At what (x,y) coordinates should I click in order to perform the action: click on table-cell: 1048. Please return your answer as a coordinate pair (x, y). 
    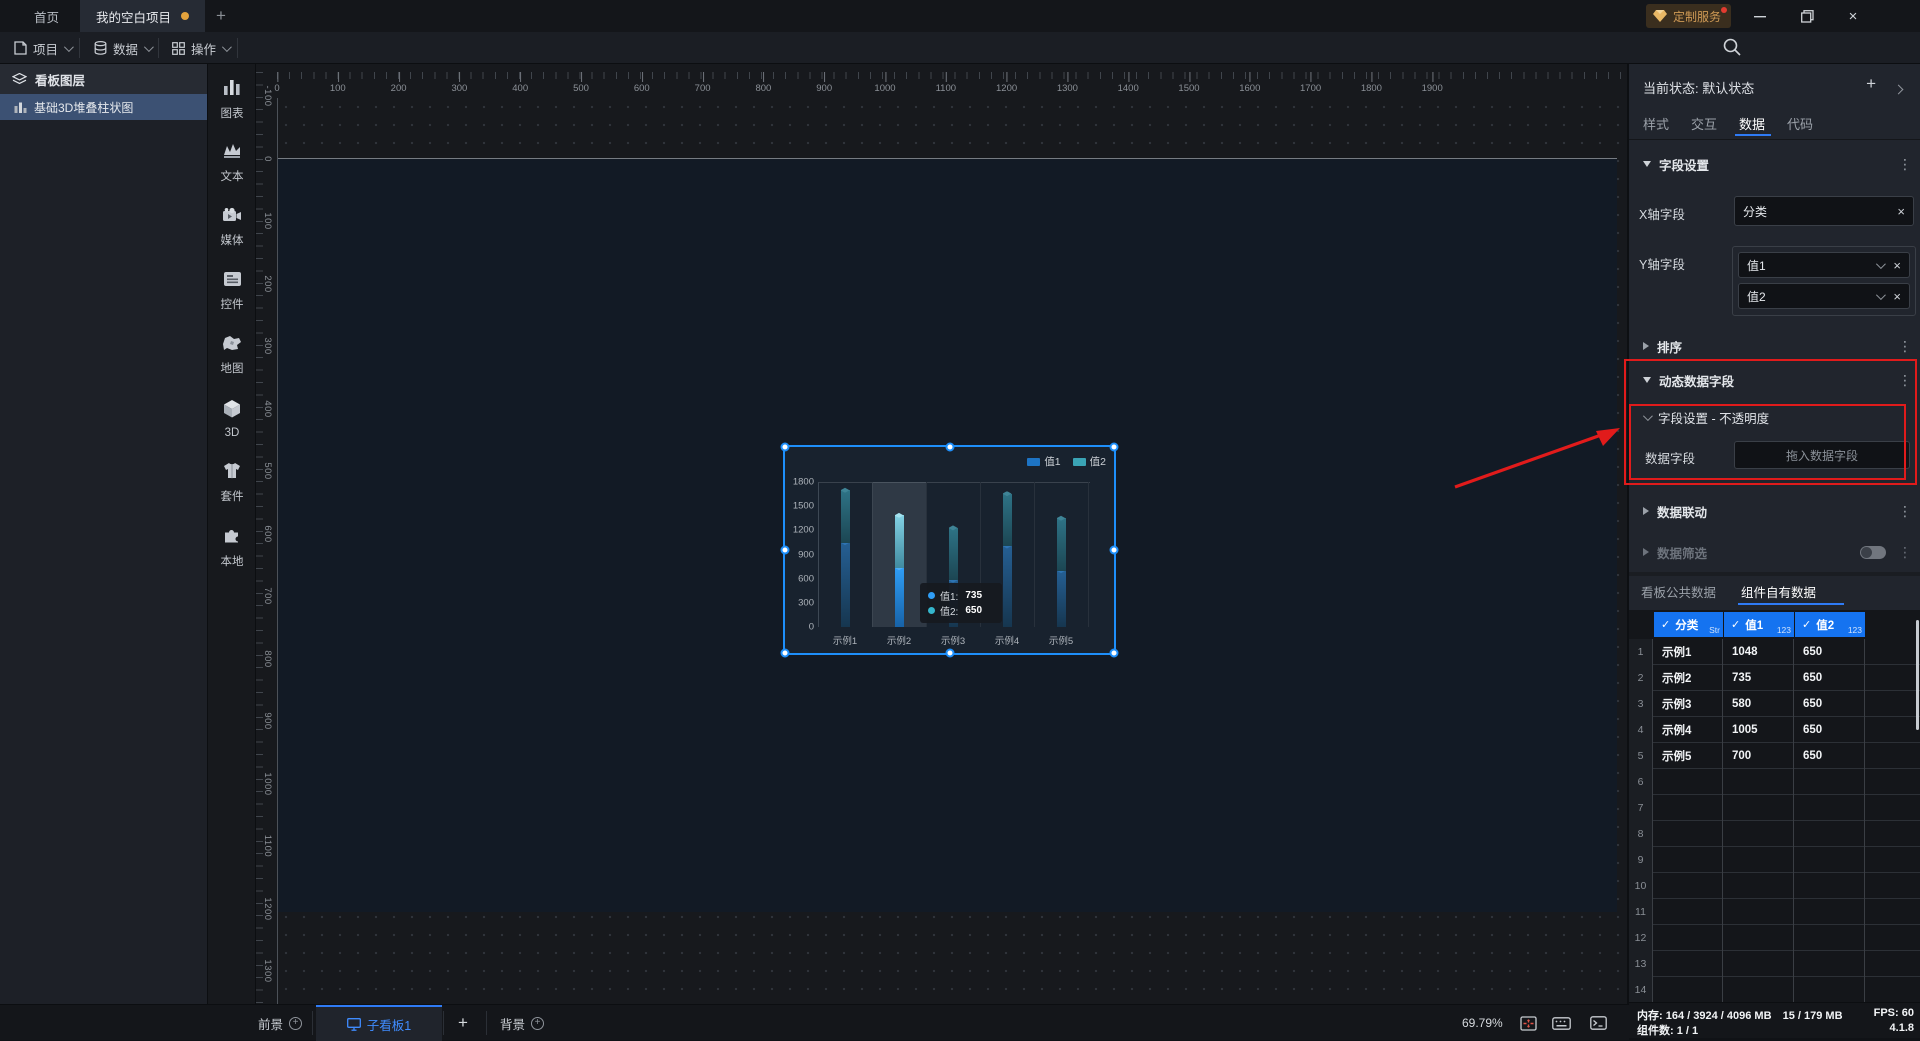
    Looking at the image, I should click on (1759, 652).